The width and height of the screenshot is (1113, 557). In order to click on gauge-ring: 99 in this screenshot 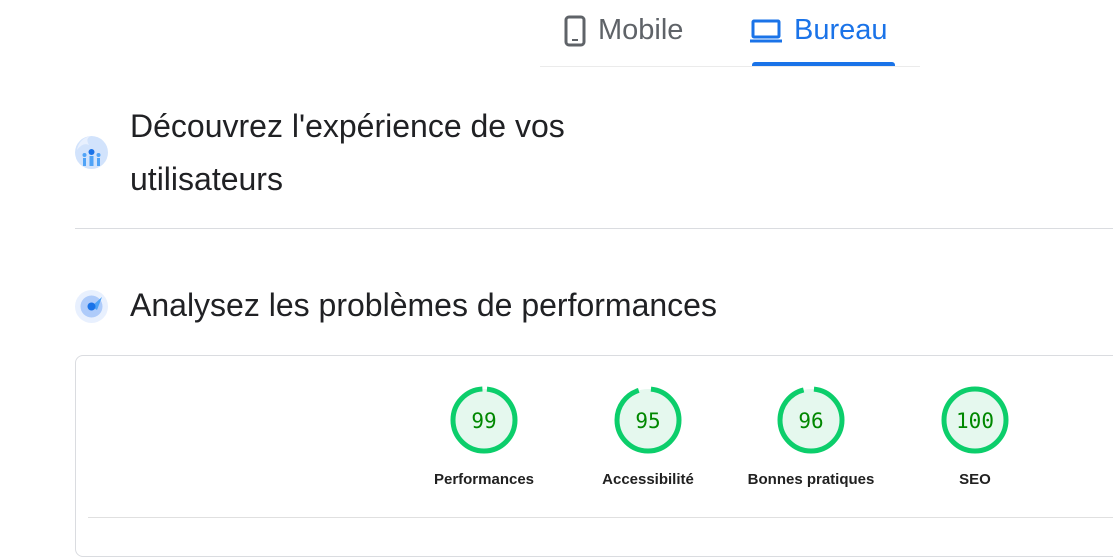, I will do `click(484, 420)`.